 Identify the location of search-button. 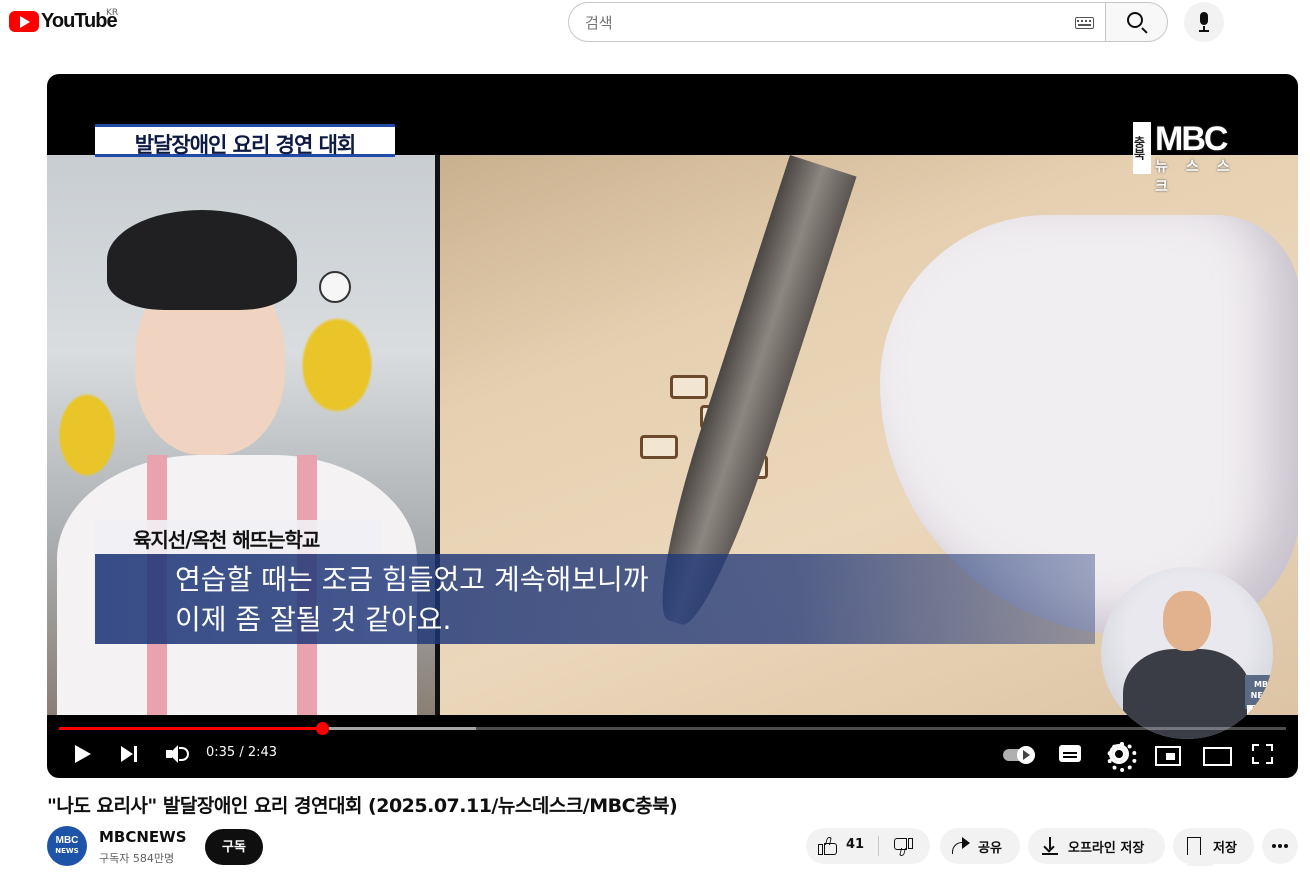
(1136, 22).